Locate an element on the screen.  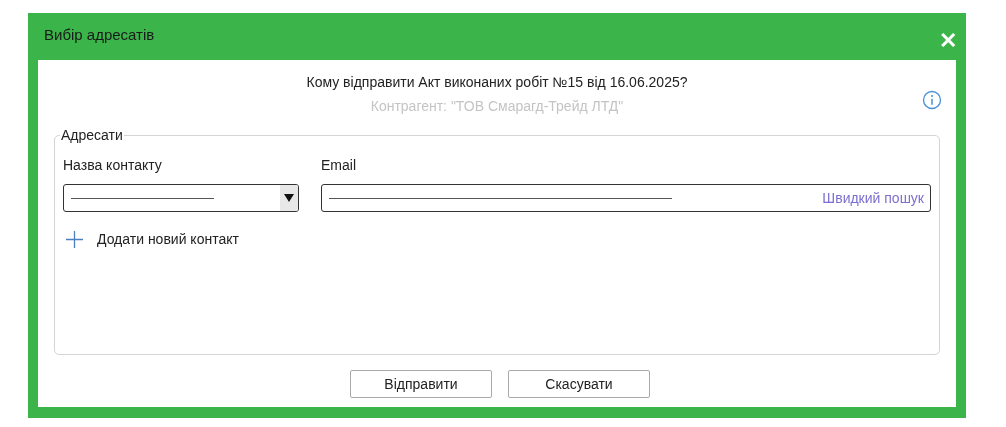
plus-icon is located at coordinates (74, 239).